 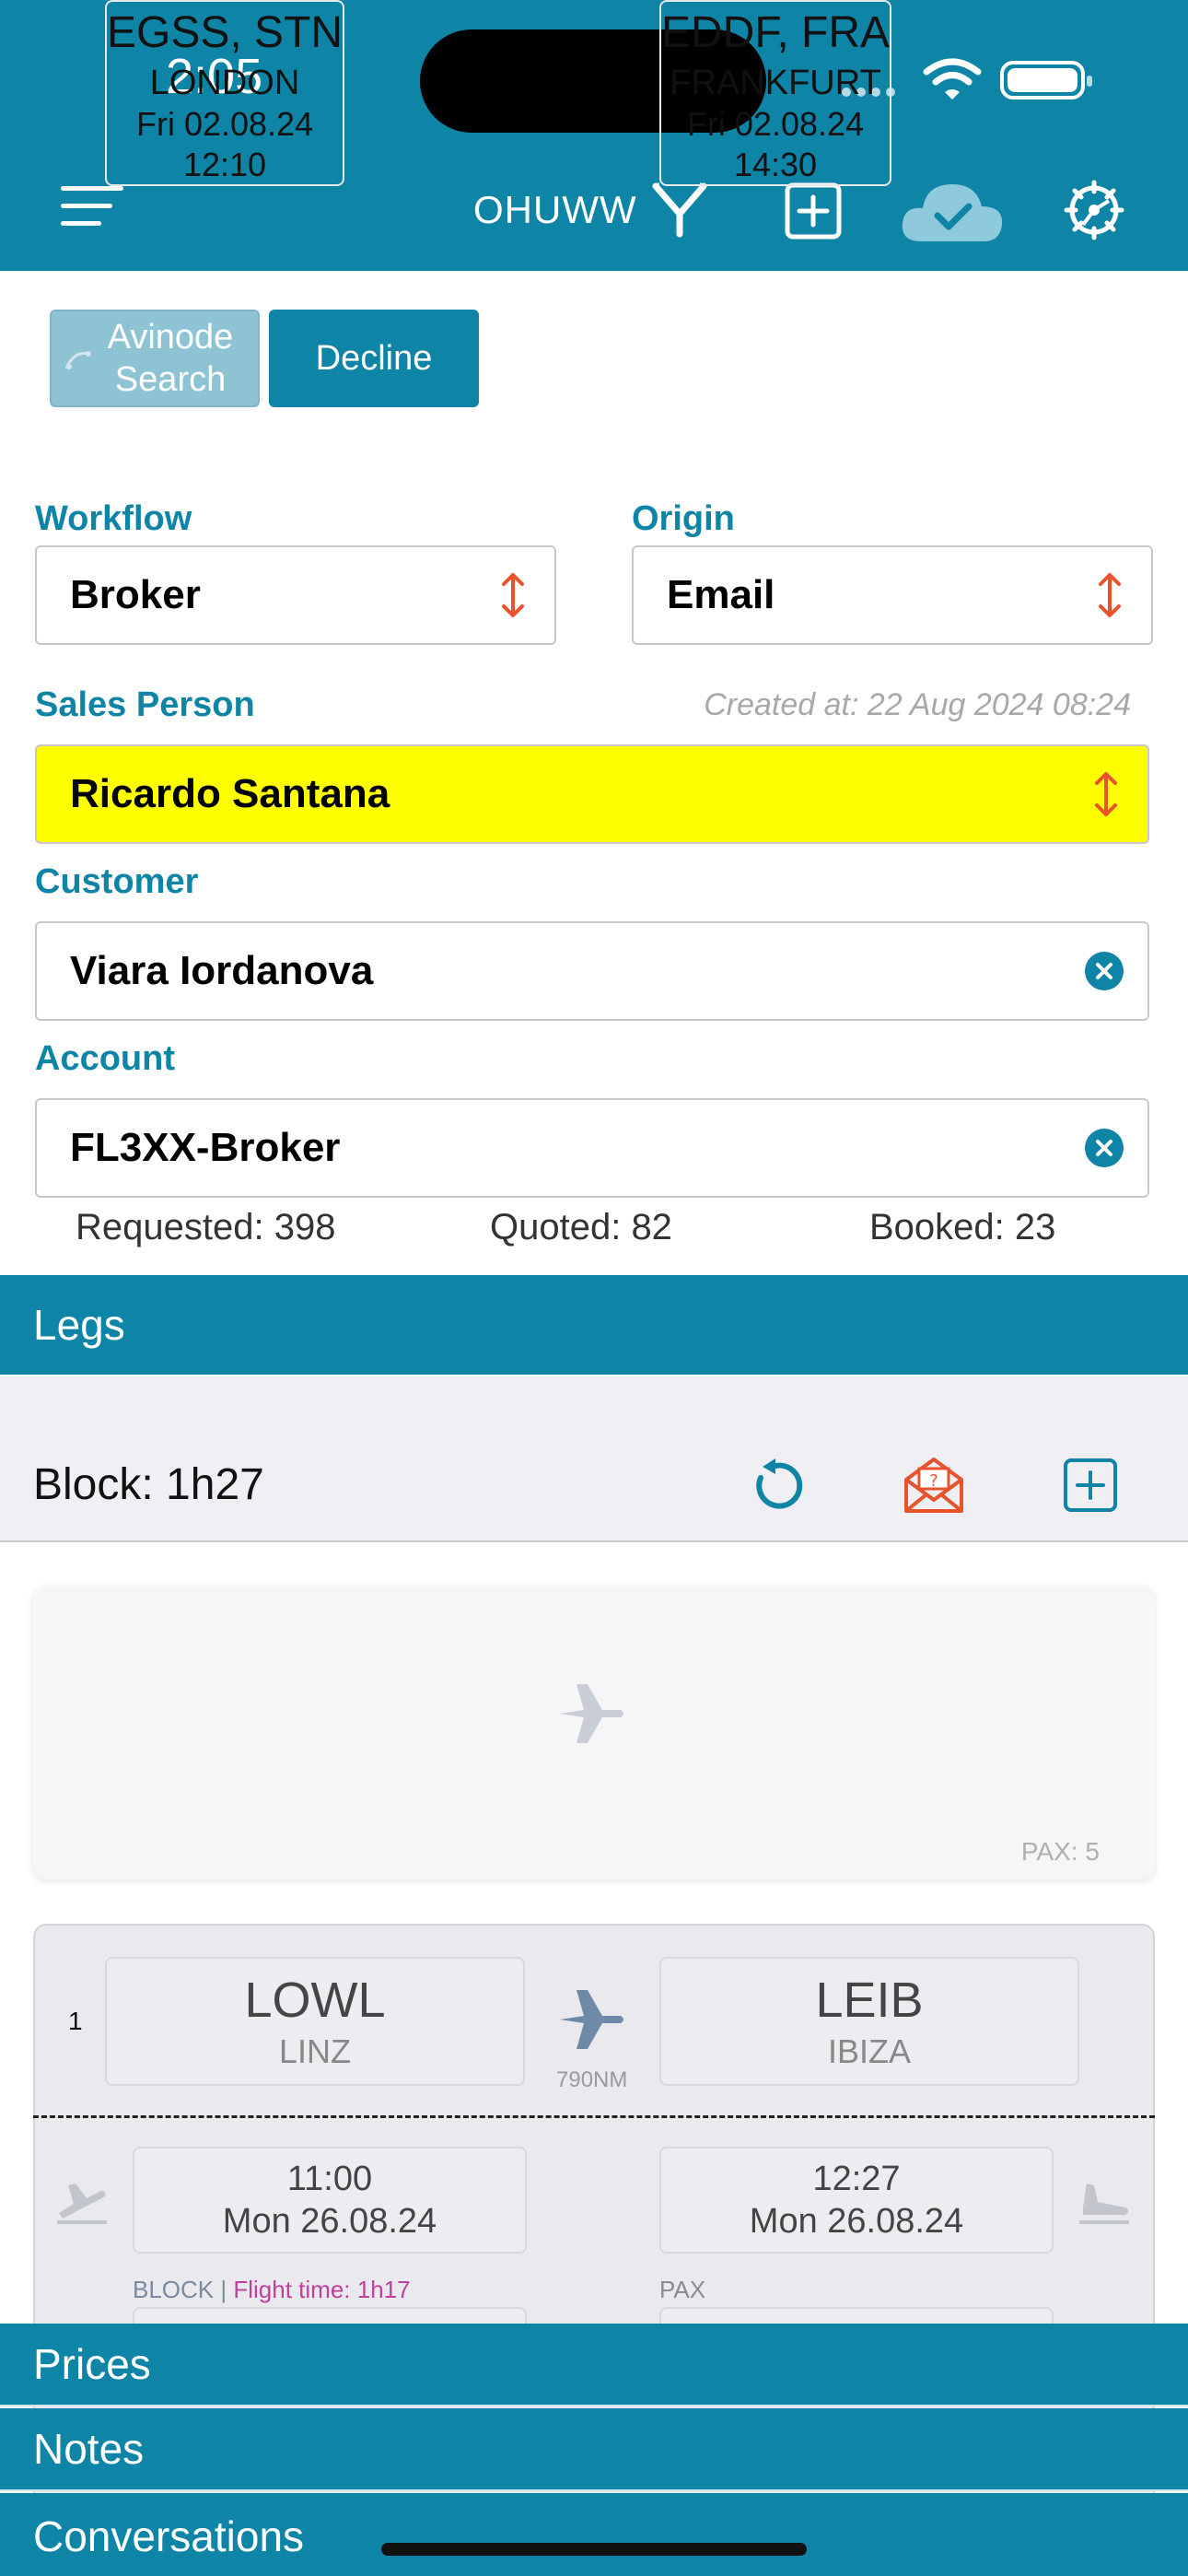 I want to click on conversations-section-header: Conversations, so click(x=594, y=2534).